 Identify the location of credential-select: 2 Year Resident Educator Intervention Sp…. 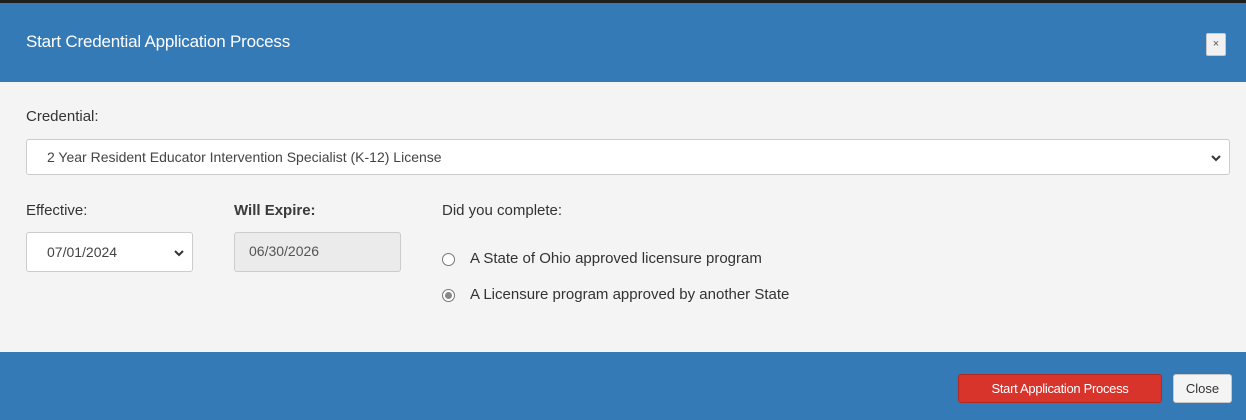
(628, 157).